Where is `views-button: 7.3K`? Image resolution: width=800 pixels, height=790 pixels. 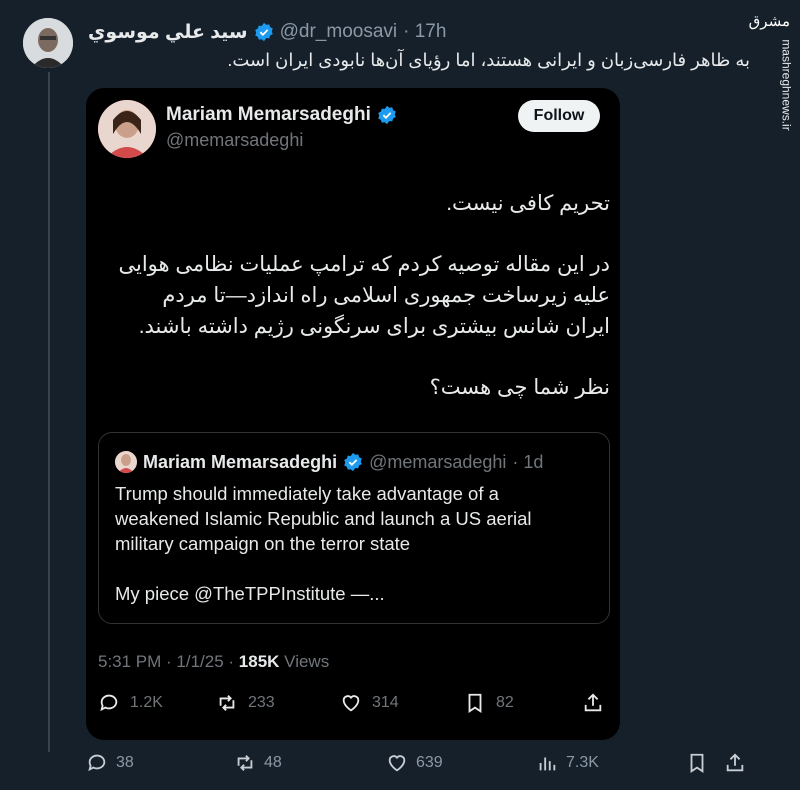 views-button: 7.3K is located at coordinates (567, 763).